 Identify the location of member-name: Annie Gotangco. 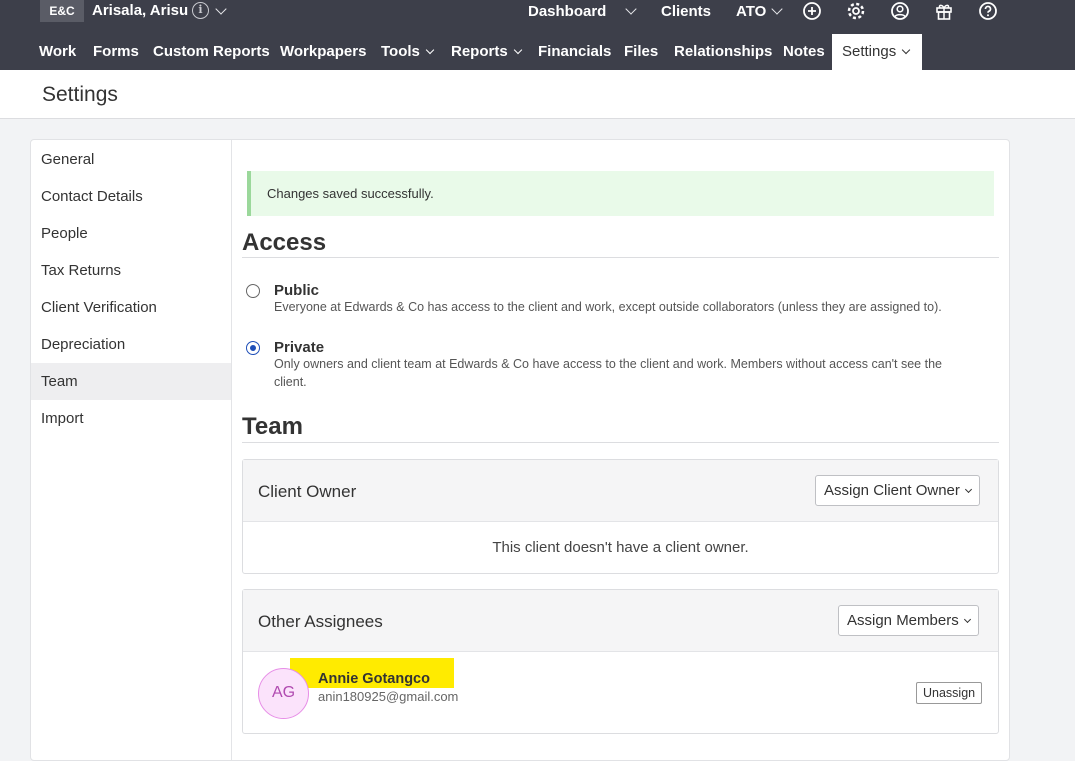
(374, 679).